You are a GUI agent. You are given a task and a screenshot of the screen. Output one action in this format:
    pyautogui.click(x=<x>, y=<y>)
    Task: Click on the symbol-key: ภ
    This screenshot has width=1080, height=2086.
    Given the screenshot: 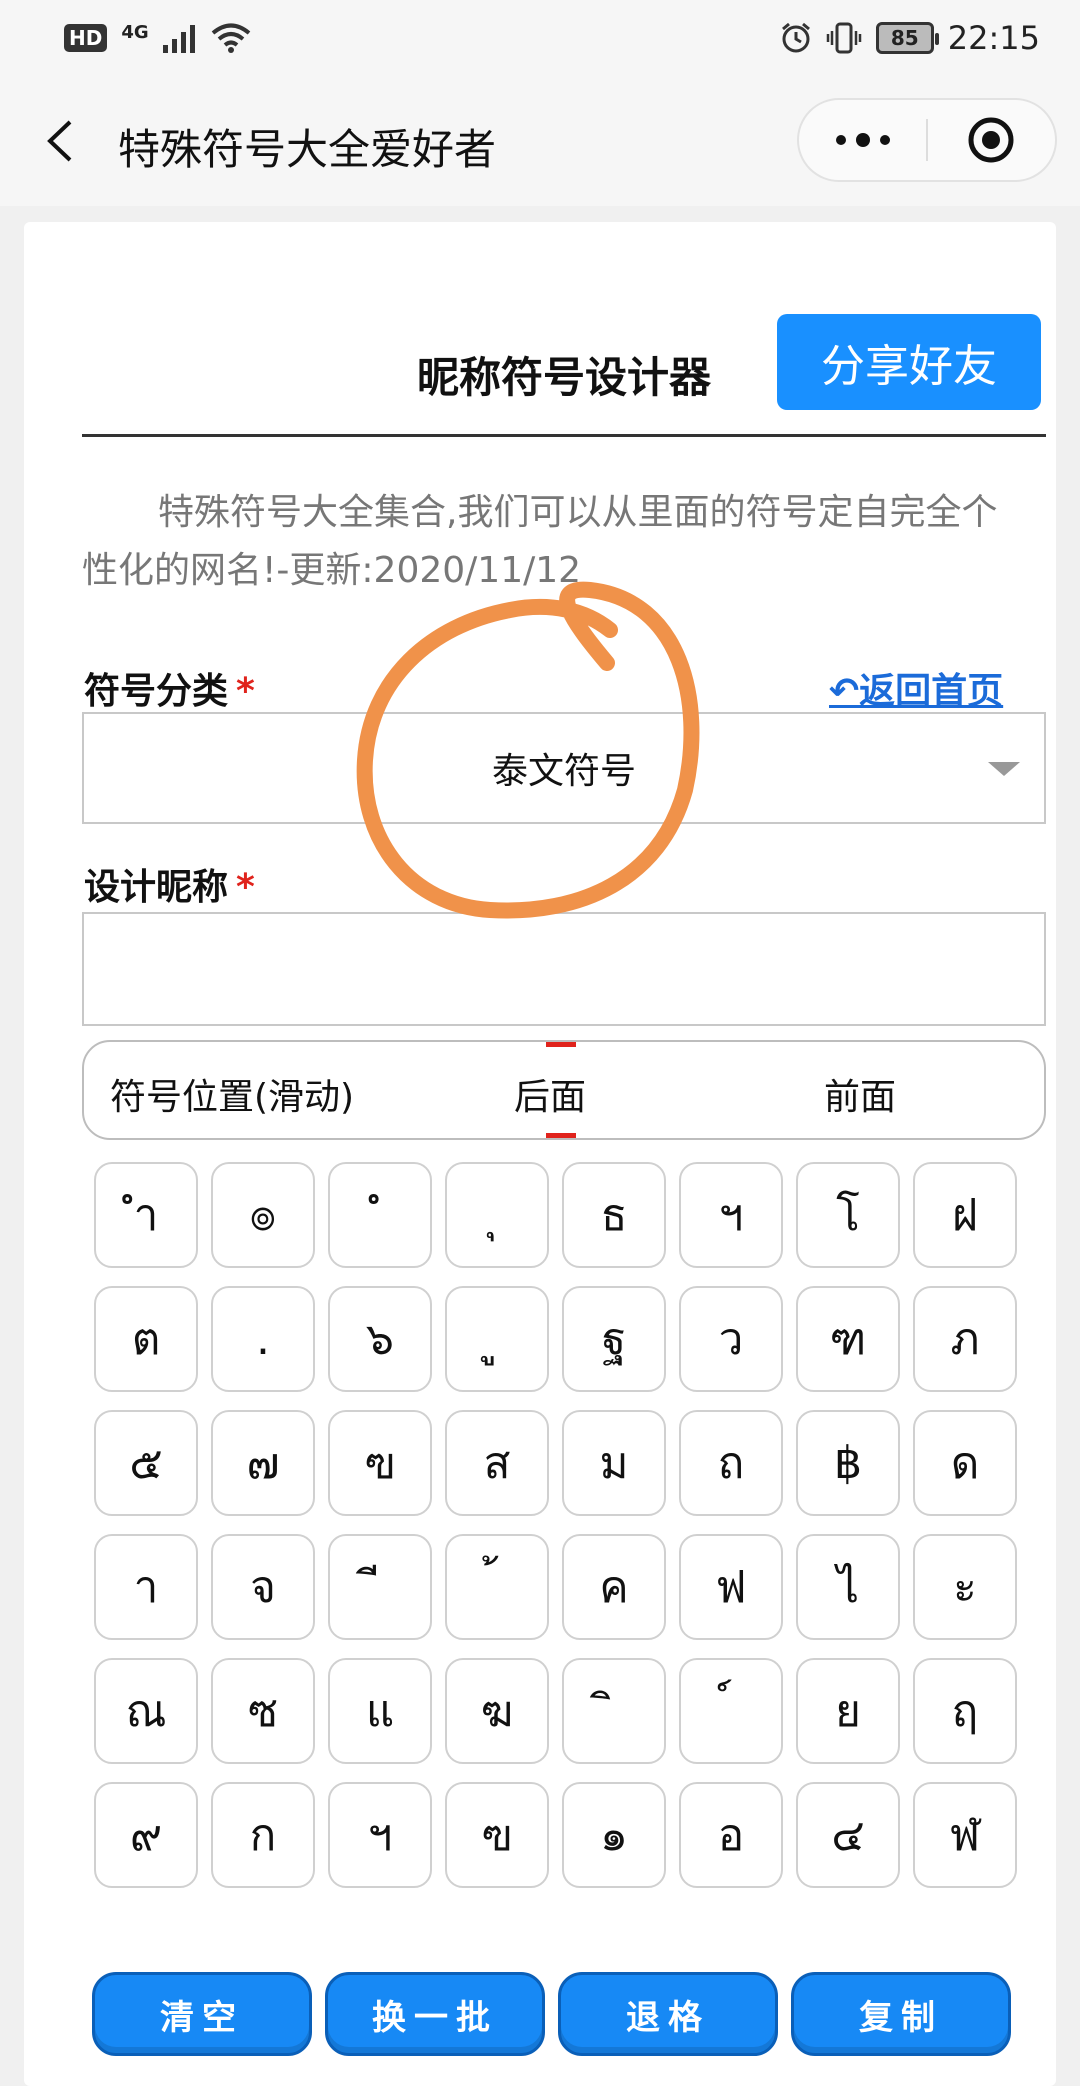 What is the action you would take?
    pyautogui.click(x=965, y=1339)
    